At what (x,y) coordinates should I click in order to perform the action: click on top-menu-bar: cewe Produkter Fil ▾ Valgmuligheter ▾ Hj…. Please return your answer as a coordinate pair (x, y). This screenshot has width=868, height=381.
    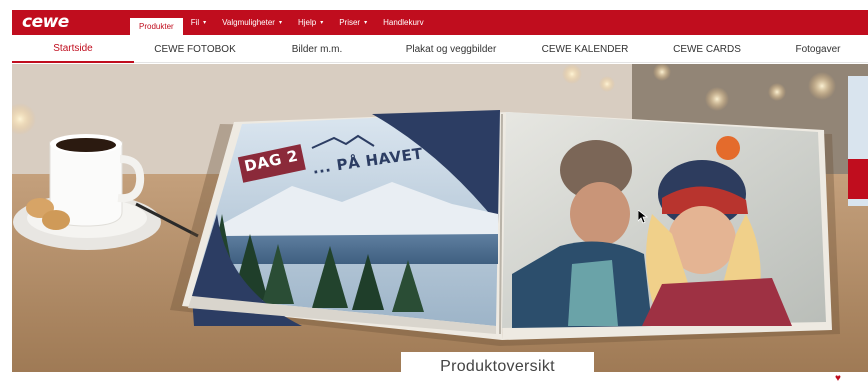
    Looking at the image, I should click on (440, 22).